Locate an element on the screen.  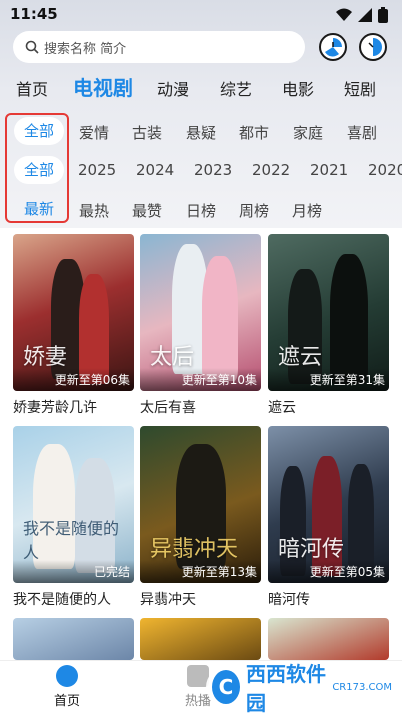
clock-icon is located at coordinates (375, 47).